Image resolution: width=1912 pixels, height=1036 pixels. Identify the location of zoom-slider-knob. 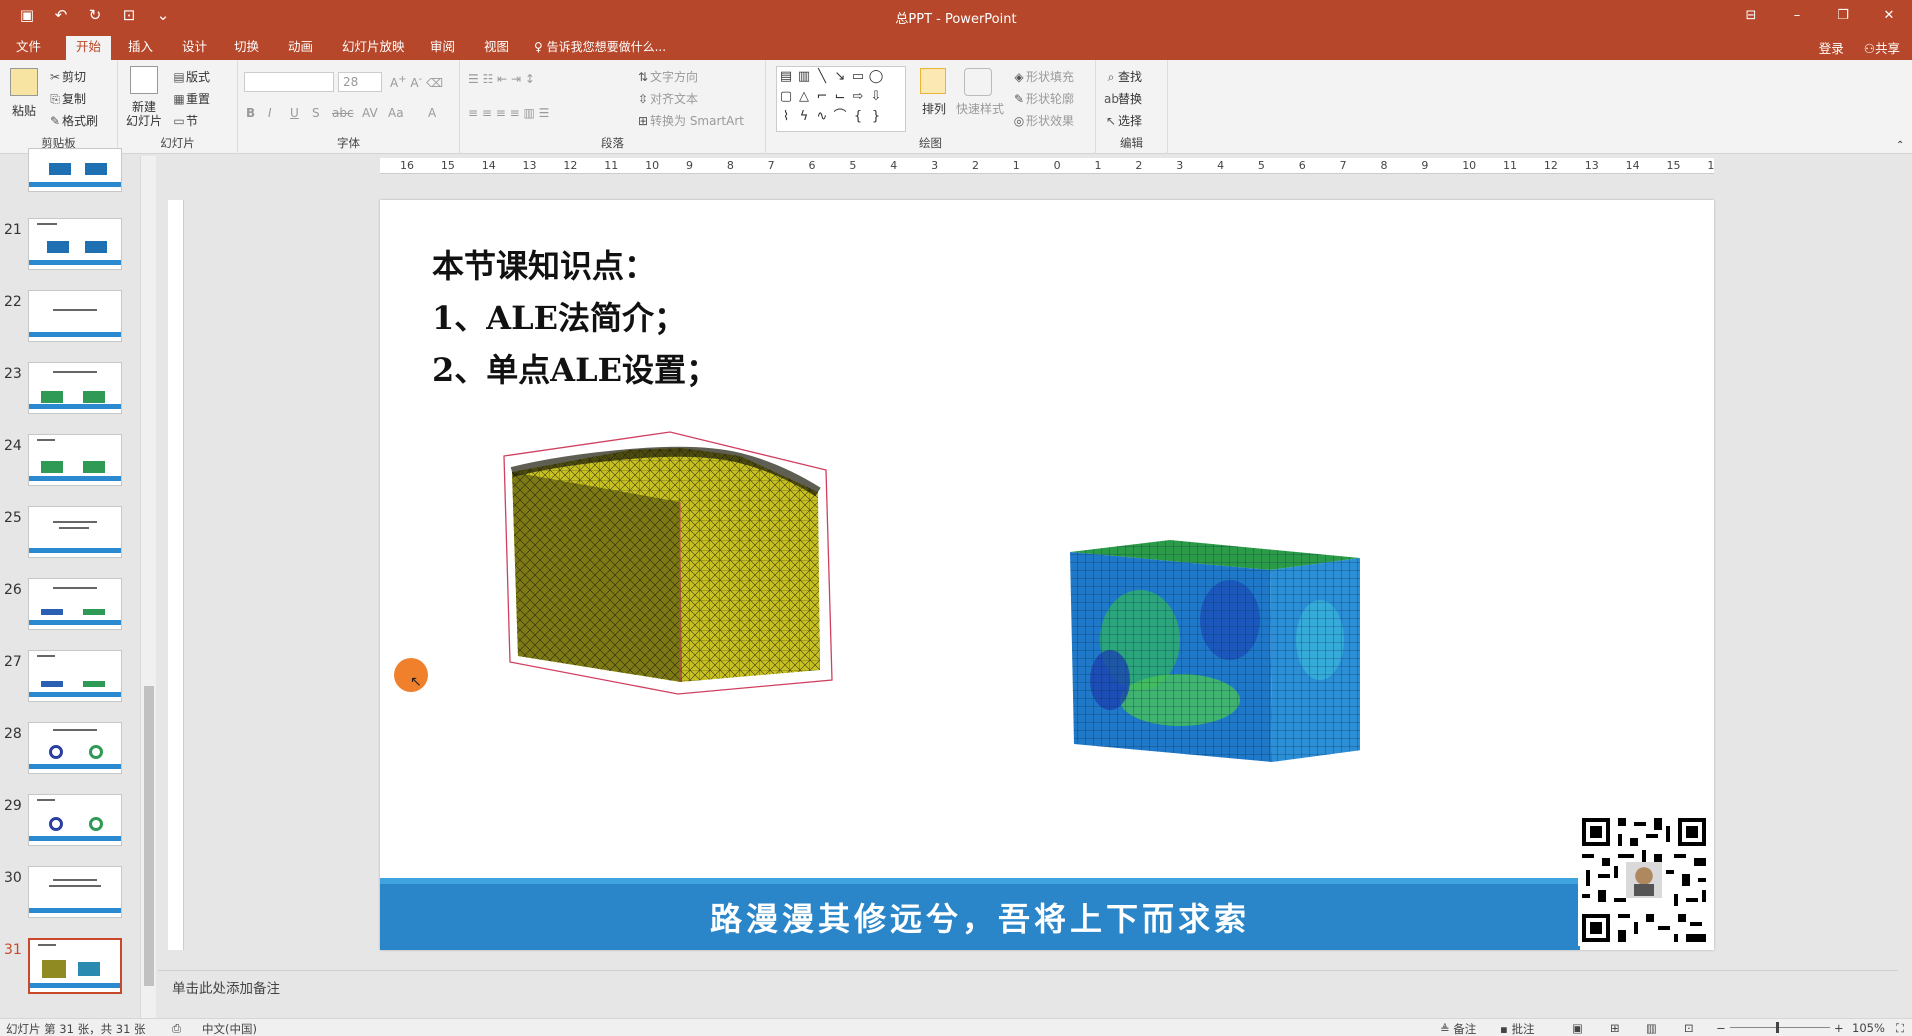
(1777, 1027).